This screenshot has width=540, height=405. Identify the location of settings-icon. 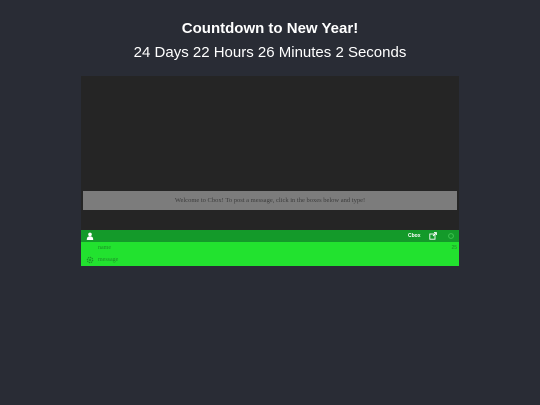
(451, 236).